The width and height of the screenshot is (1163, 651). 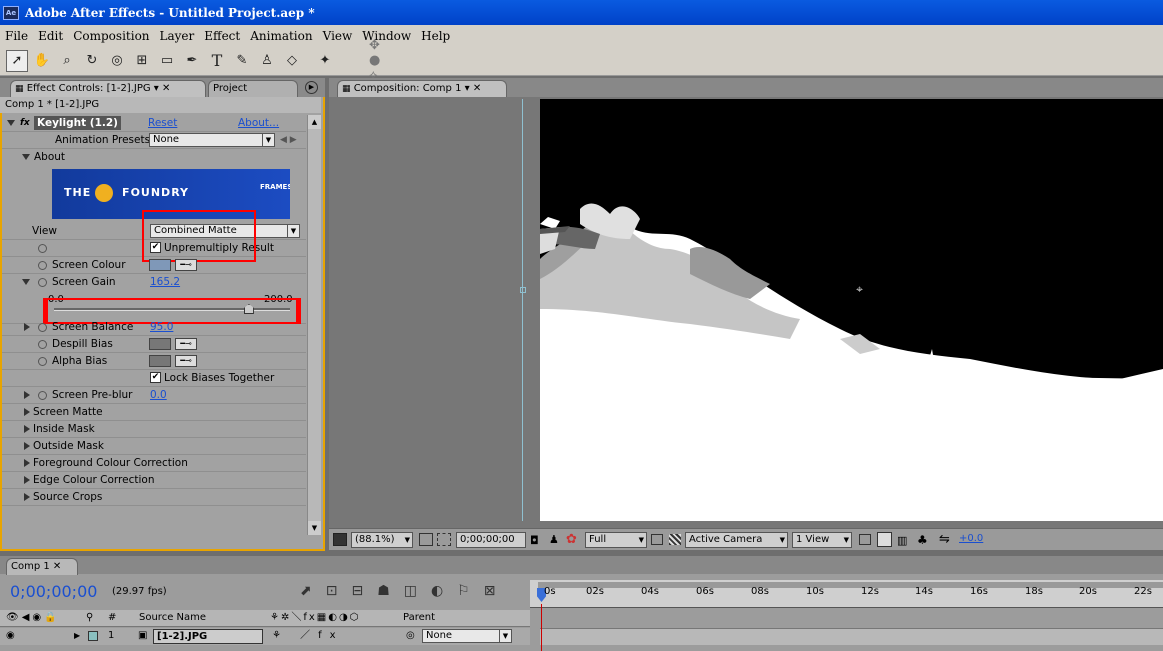 What do you see at coordinates (77, 123) in the screenshot?
I see `effect-name: Keylight (1.2)` at bounding box center [77, 123].